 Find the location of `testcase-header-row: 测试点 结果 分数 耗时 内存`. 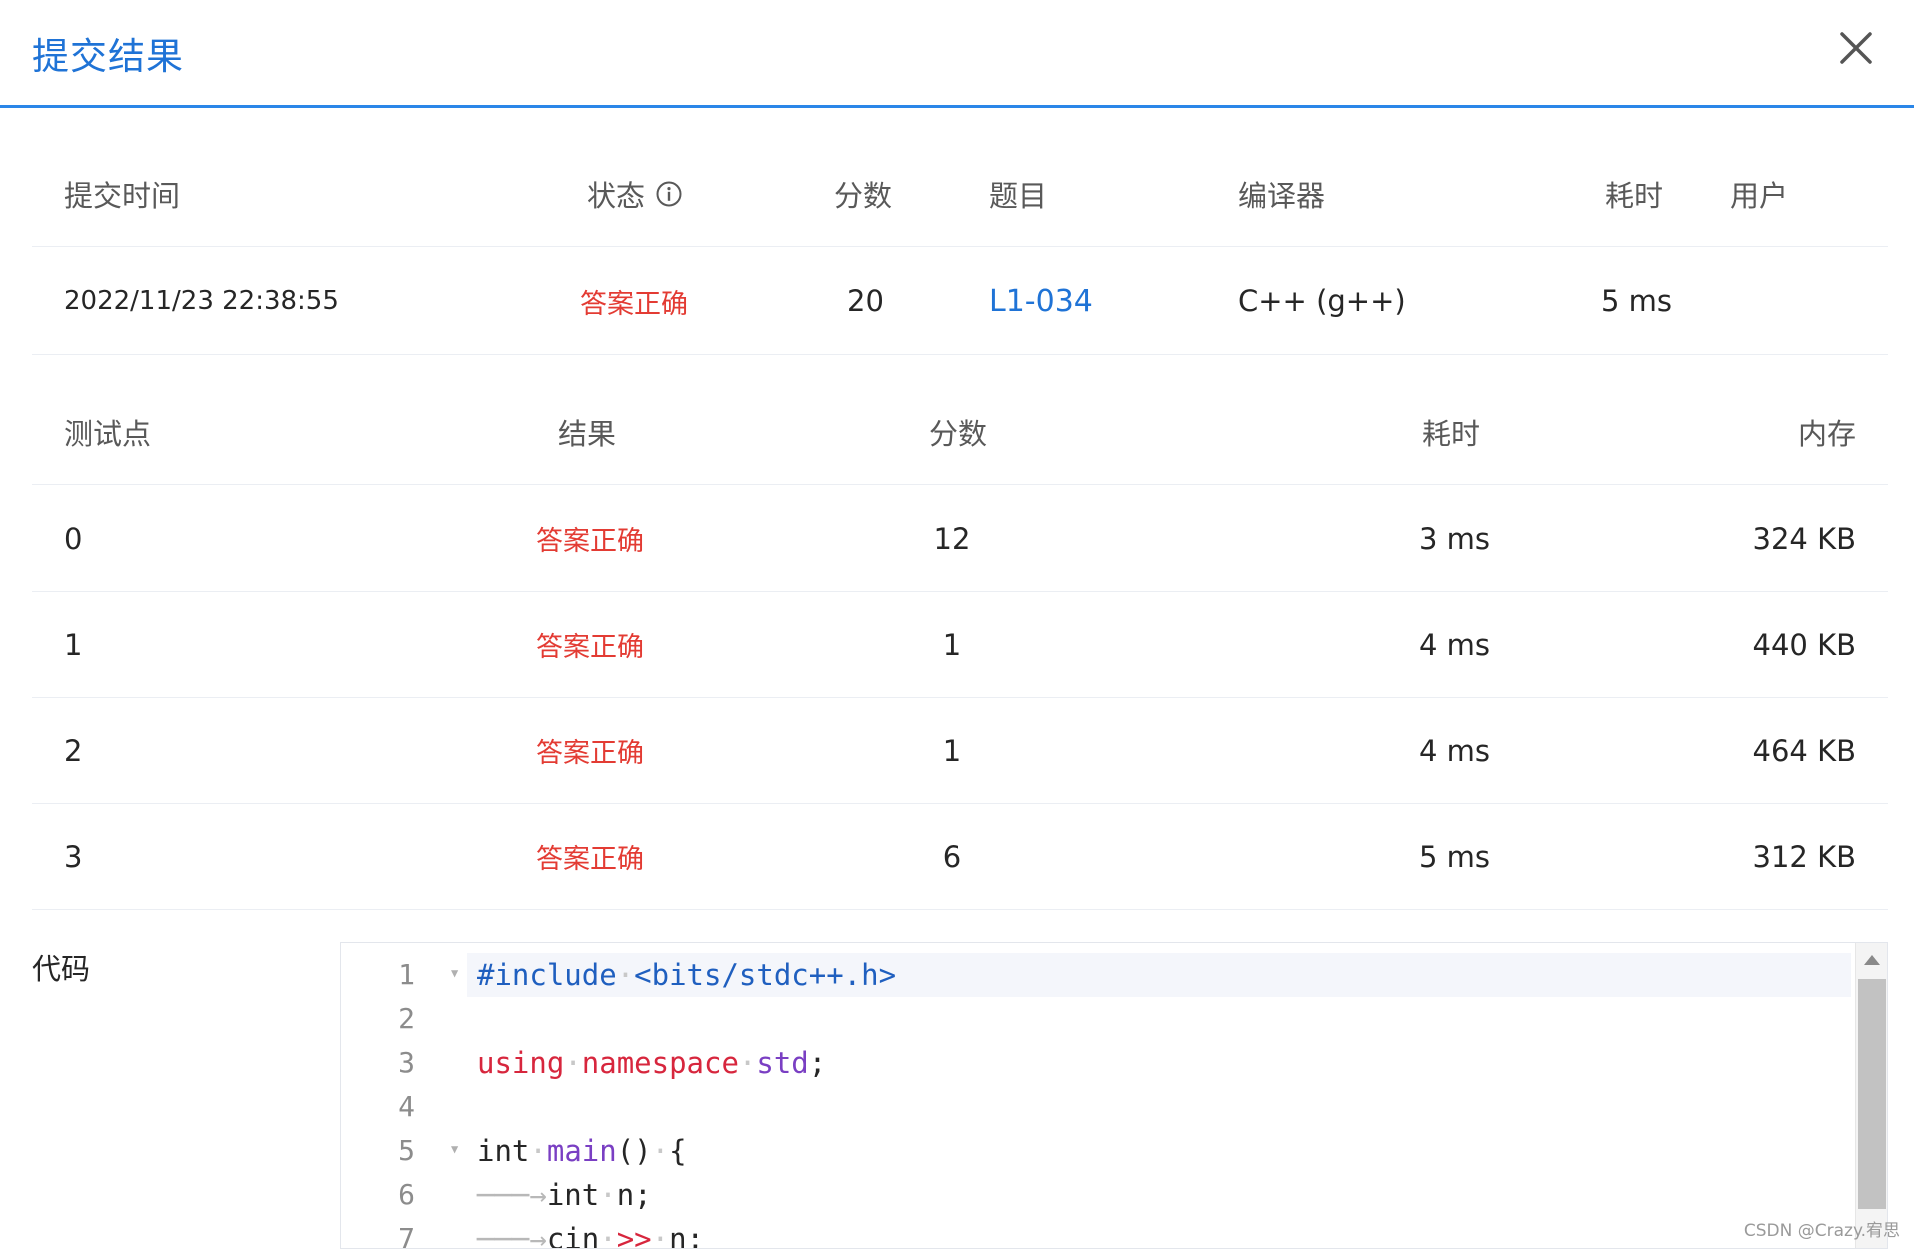

testcase-header-row: 测试点 结果 分数 耗时 内存 is located at coordinates (960, 432).